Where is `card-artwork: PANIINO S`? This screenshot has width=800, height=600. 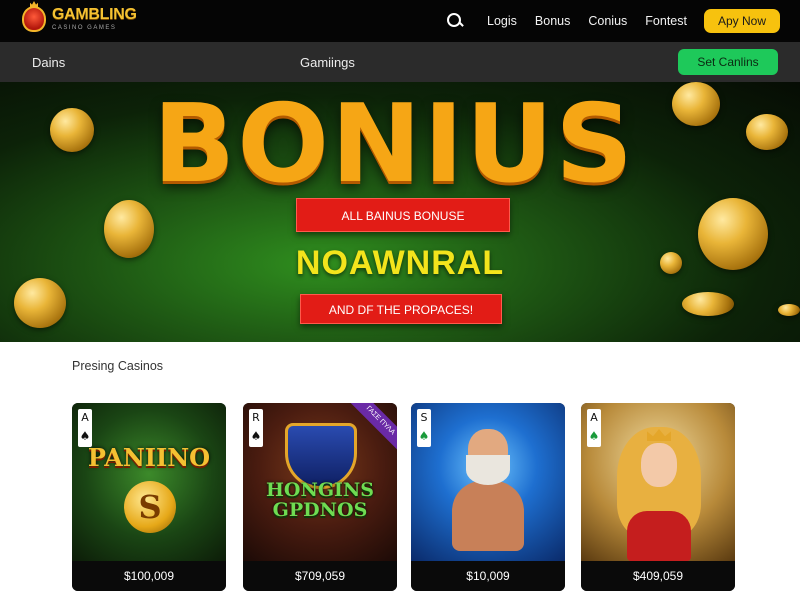 card-artwork: PANIINO S is located at coordinates (149, 482).